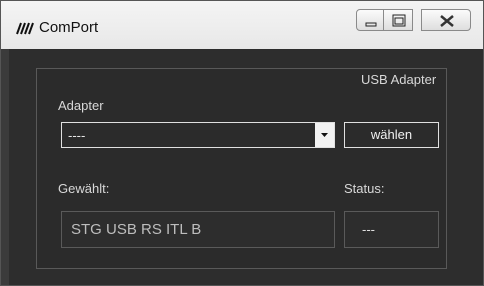 This screenshot has height=286, width=484. What do you see at coordinates (391, 229) in the screenshot?
I see `status-field: ---` at bounding box center [391, 229].